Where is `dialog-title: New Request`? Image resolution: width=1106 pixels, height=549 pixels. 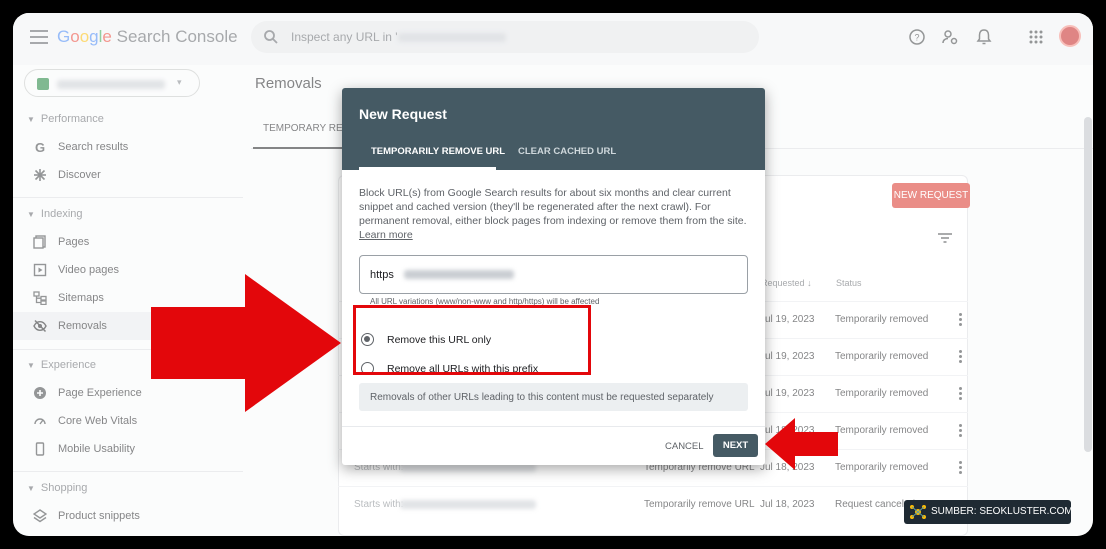 dialog-title: New Request is located at coordinates (403, 114).